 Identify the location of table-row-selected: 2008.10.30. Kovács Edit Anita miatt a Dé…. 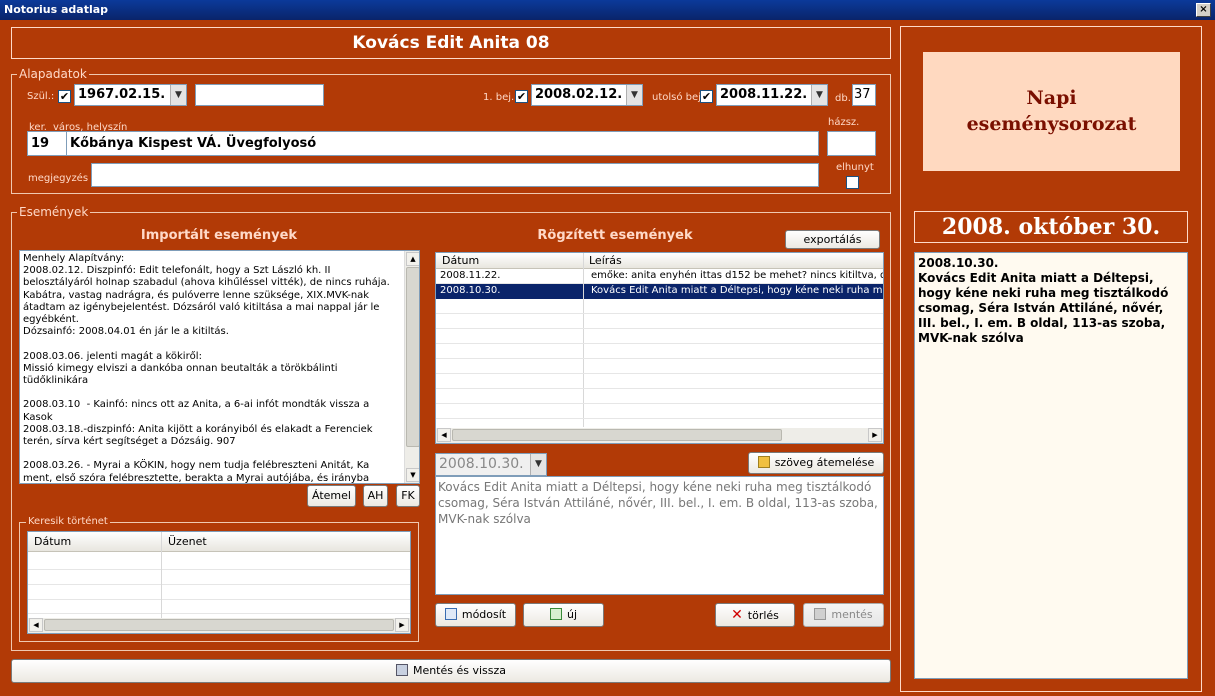
(659, 291).